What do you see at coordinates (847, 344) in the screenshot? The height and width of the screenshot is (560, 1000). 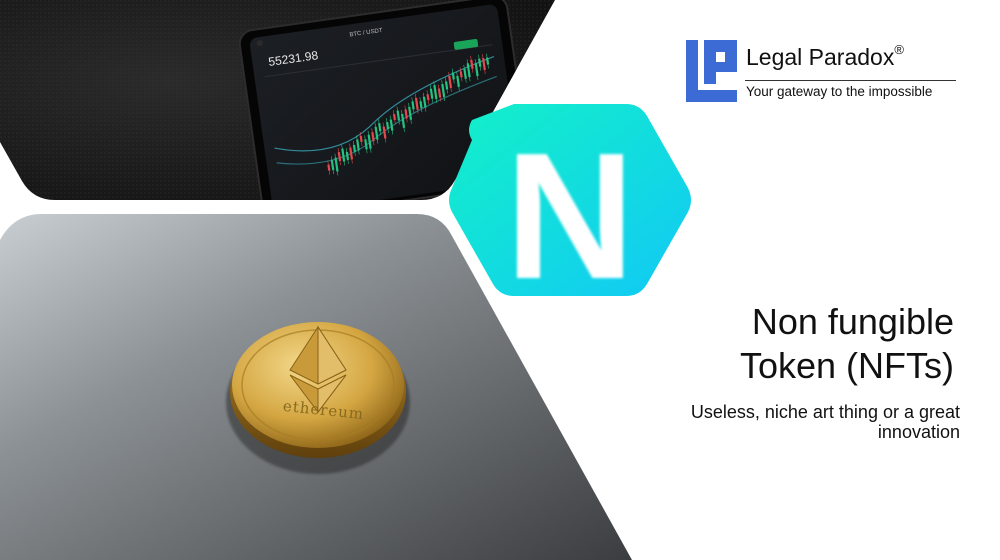 I see `slide-title: Non fungible Token (NFTs)` at bounding box center [847, 344].